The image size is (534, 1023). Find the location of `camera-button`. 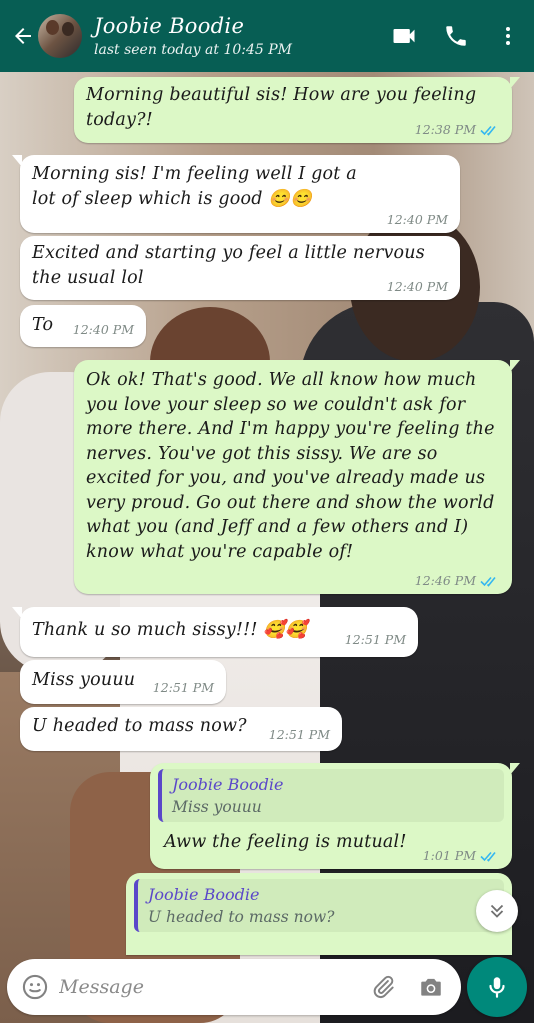

camera-button is located at coordinates (431, 987).